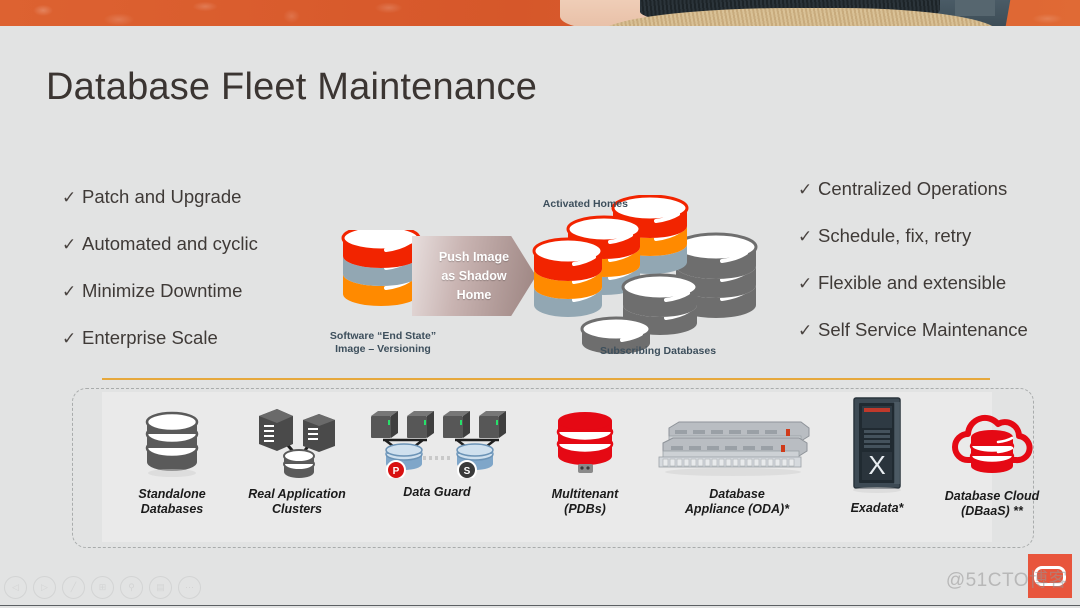  I want to click on bullet-item: ✓ Schedule, fix, retry, so click(913, 236).